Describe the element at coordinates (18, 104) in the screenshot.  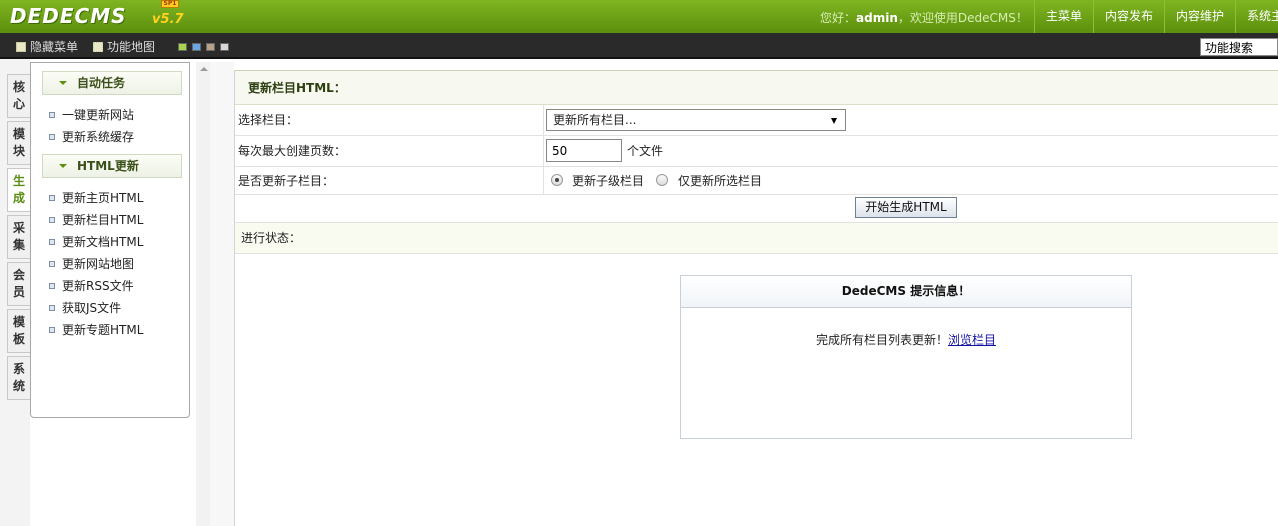
I see `tab-core-char2: 心` at that location.